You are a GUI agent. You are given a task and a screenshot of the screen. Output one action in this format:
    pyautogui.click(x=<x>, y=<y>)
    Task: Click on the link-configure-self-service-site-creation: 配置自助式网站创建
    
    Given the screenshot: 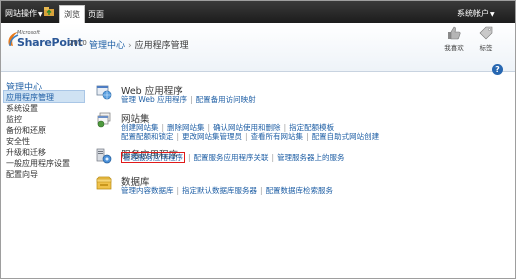 What is the action you would take?
    pyautogui.click(x=346, y=136)
    